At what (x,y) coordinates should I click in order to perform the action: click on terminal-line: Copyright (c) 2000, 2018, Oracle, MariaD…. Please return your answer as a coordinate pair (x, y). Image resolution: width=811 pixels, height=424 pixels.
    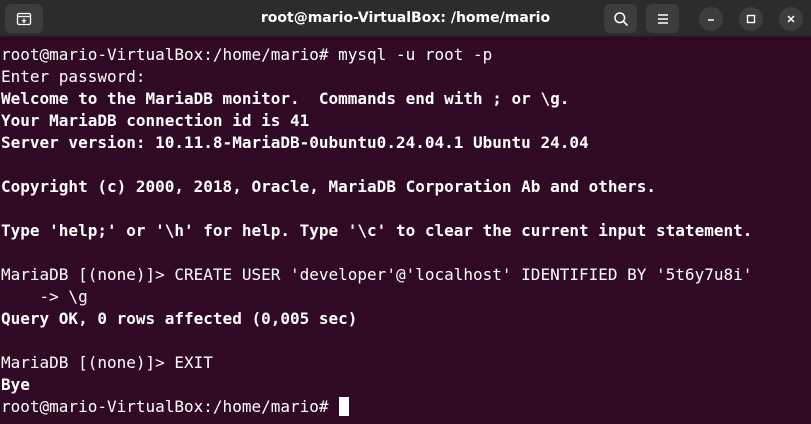
    Looking at the image, I should click on (329, 186).